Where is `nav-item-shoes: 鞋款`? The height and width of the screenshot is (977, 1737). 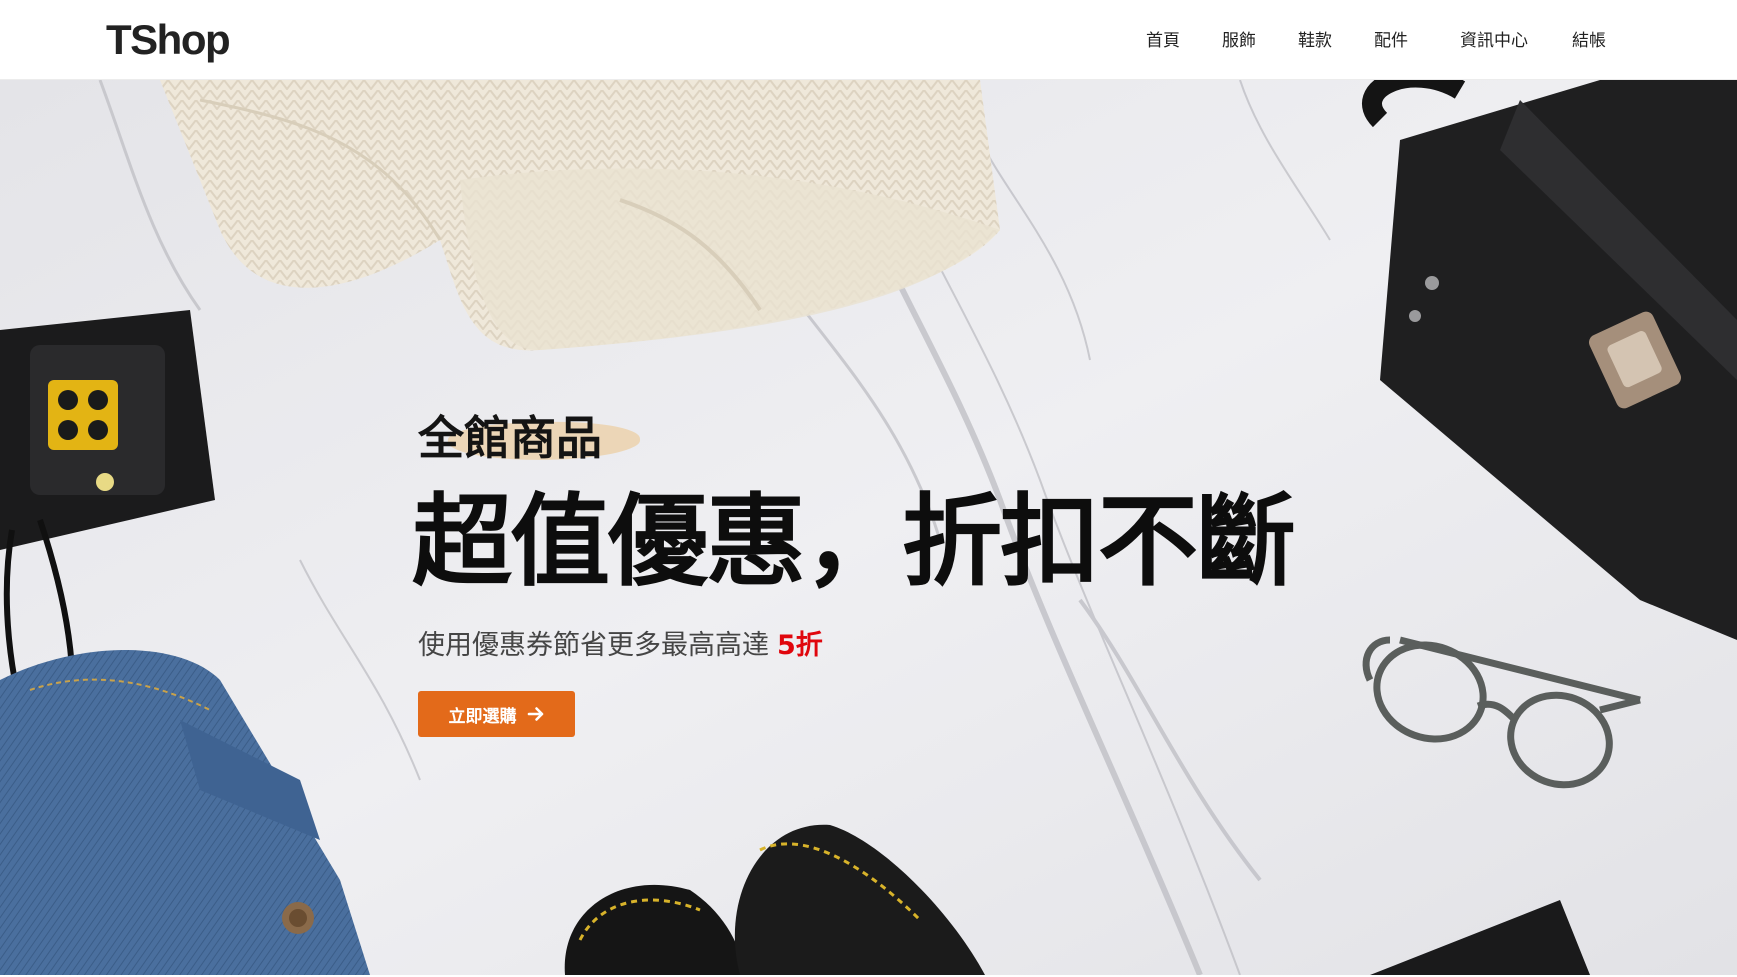 nav-item-shoes: 鞋款 is located at coordinates (1315, 41).